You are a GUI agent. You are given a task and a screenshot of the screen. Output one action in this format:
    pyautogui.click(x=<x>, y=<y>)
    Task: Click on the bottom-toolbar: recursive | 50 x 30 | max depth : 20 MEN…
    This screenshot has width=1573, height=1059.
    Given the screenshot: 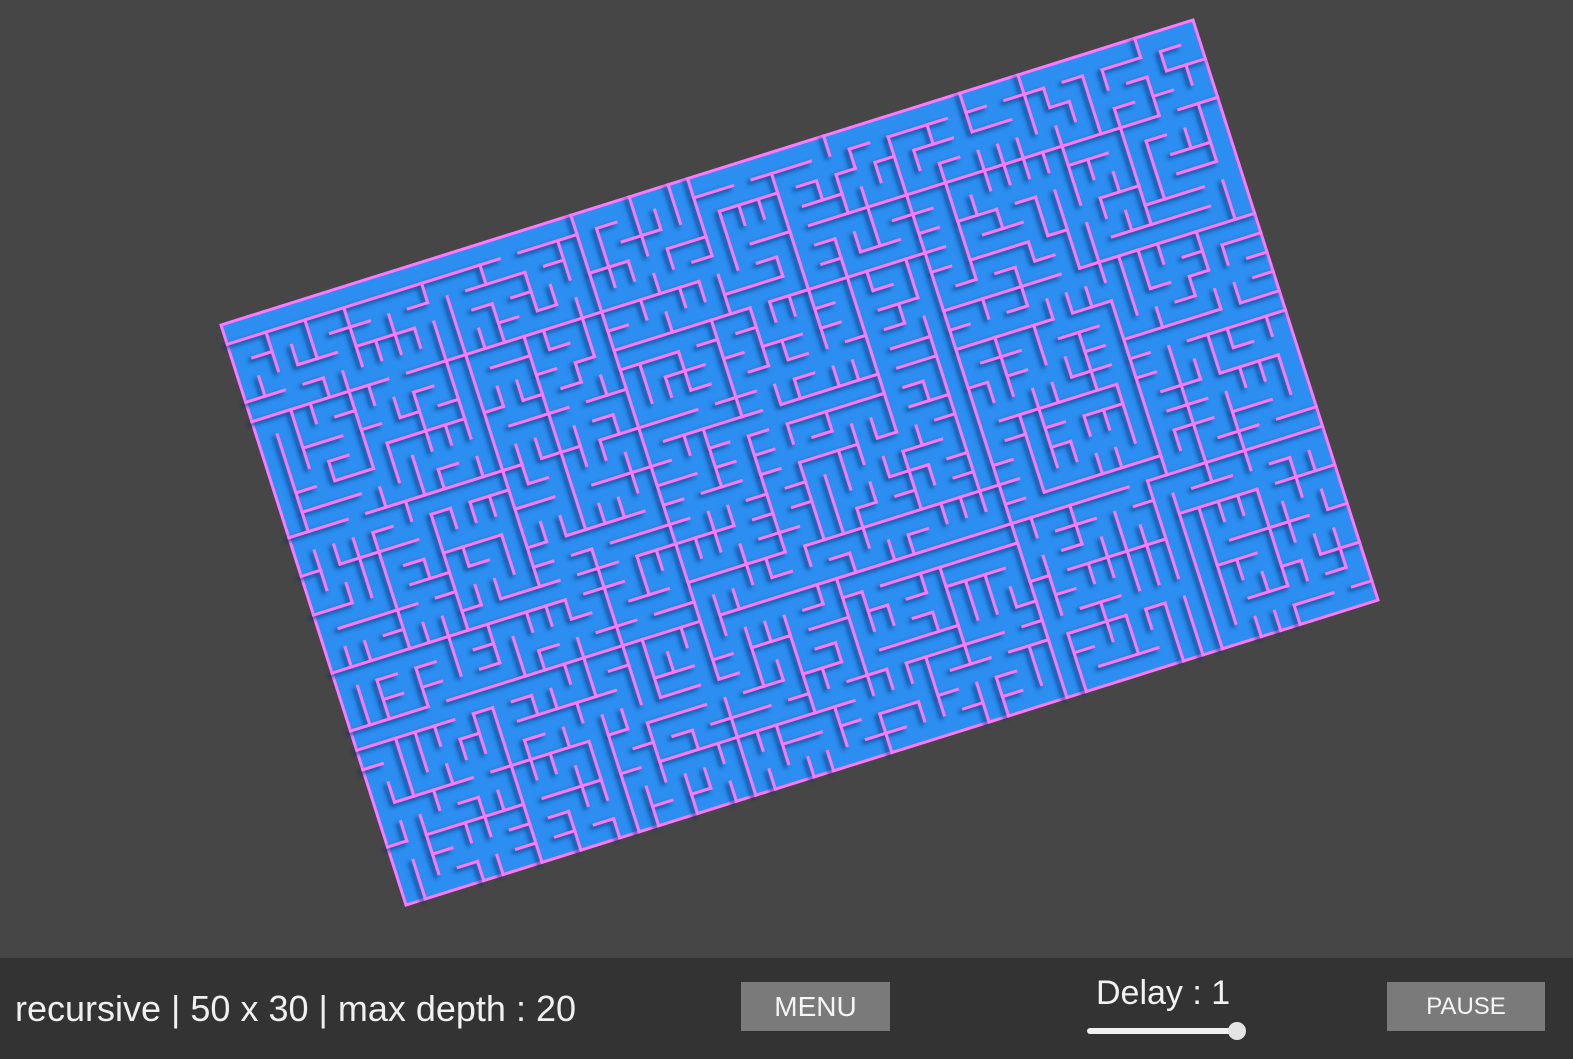 What is the action you would take?
    pyautogui.click(x=786, y=1008)
    